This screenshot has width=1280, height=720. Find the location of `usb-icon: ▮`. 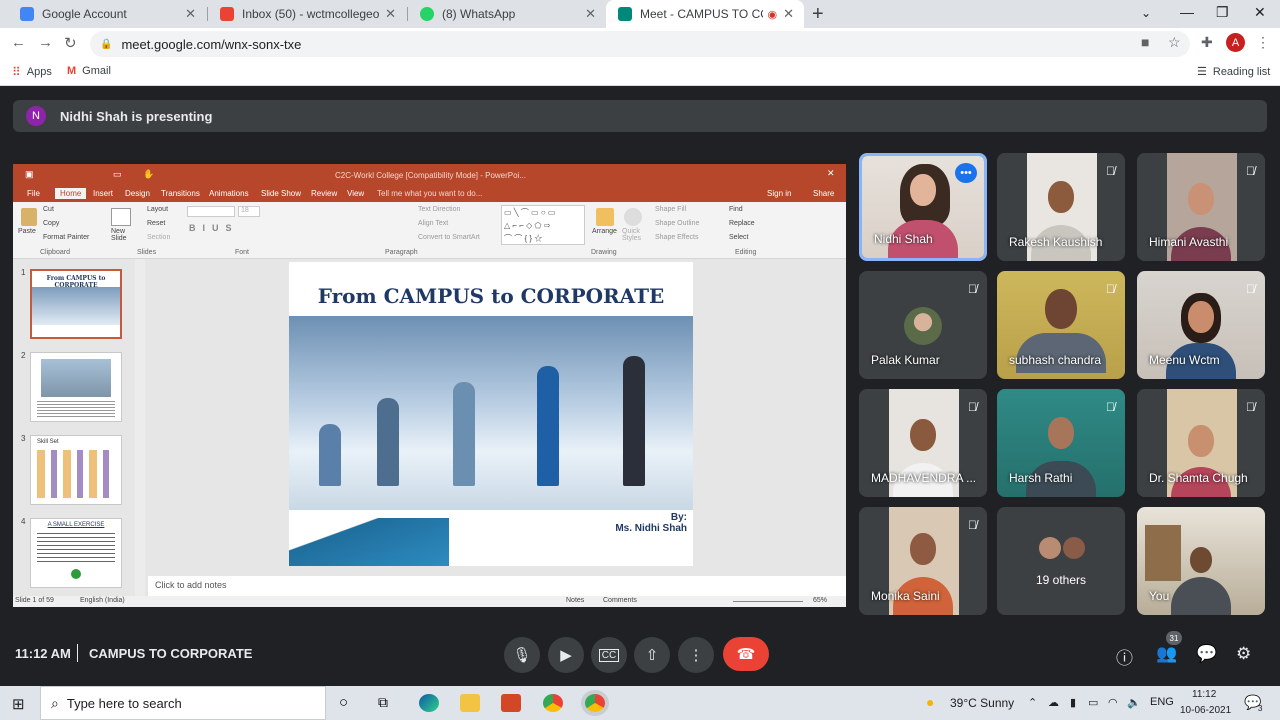

usb-icon: ▮ is located at coordinates (1073, 702).